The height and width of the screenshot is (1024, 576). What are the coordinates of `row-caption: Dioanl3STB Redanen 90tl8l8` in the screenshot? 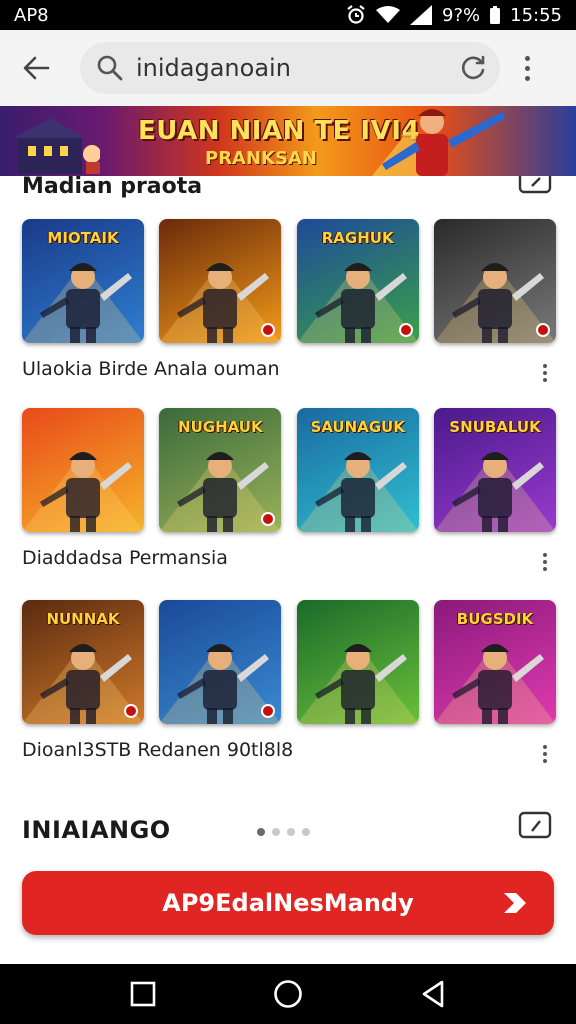 It's located at (158, 750).